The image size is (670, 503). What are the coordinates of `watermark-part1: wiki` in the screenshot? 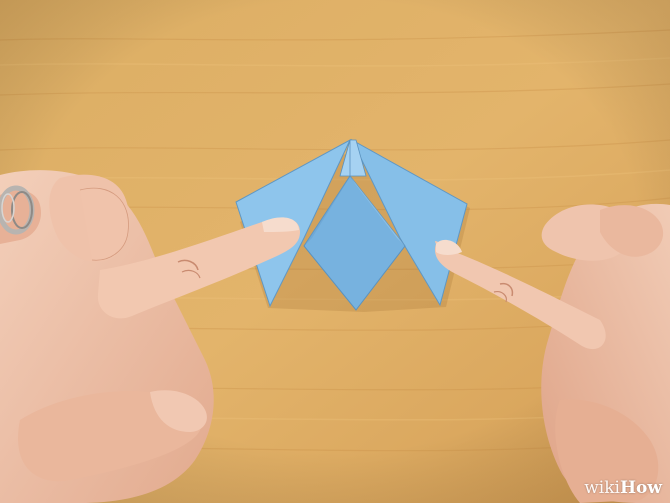 It's located at (602, 488).